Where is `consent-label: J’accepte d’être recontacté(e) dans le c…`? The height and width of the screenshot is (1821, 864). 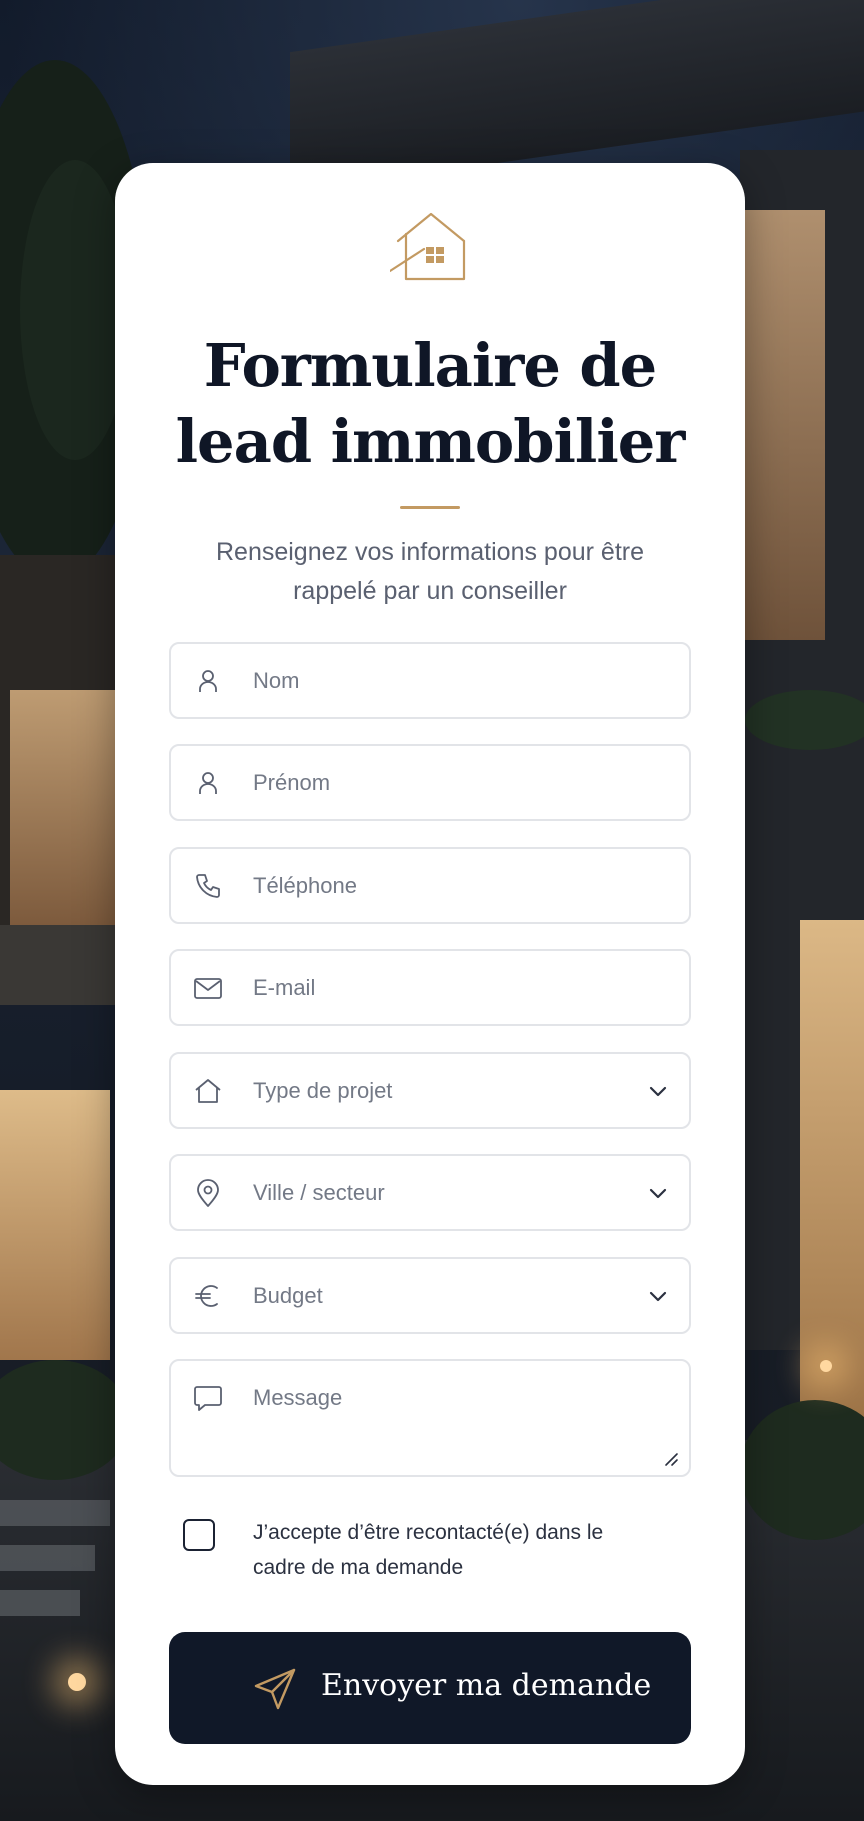 consent-label: J’accepte d’être recontacté(e) dans le c… is located at coordinates (428, 1550).